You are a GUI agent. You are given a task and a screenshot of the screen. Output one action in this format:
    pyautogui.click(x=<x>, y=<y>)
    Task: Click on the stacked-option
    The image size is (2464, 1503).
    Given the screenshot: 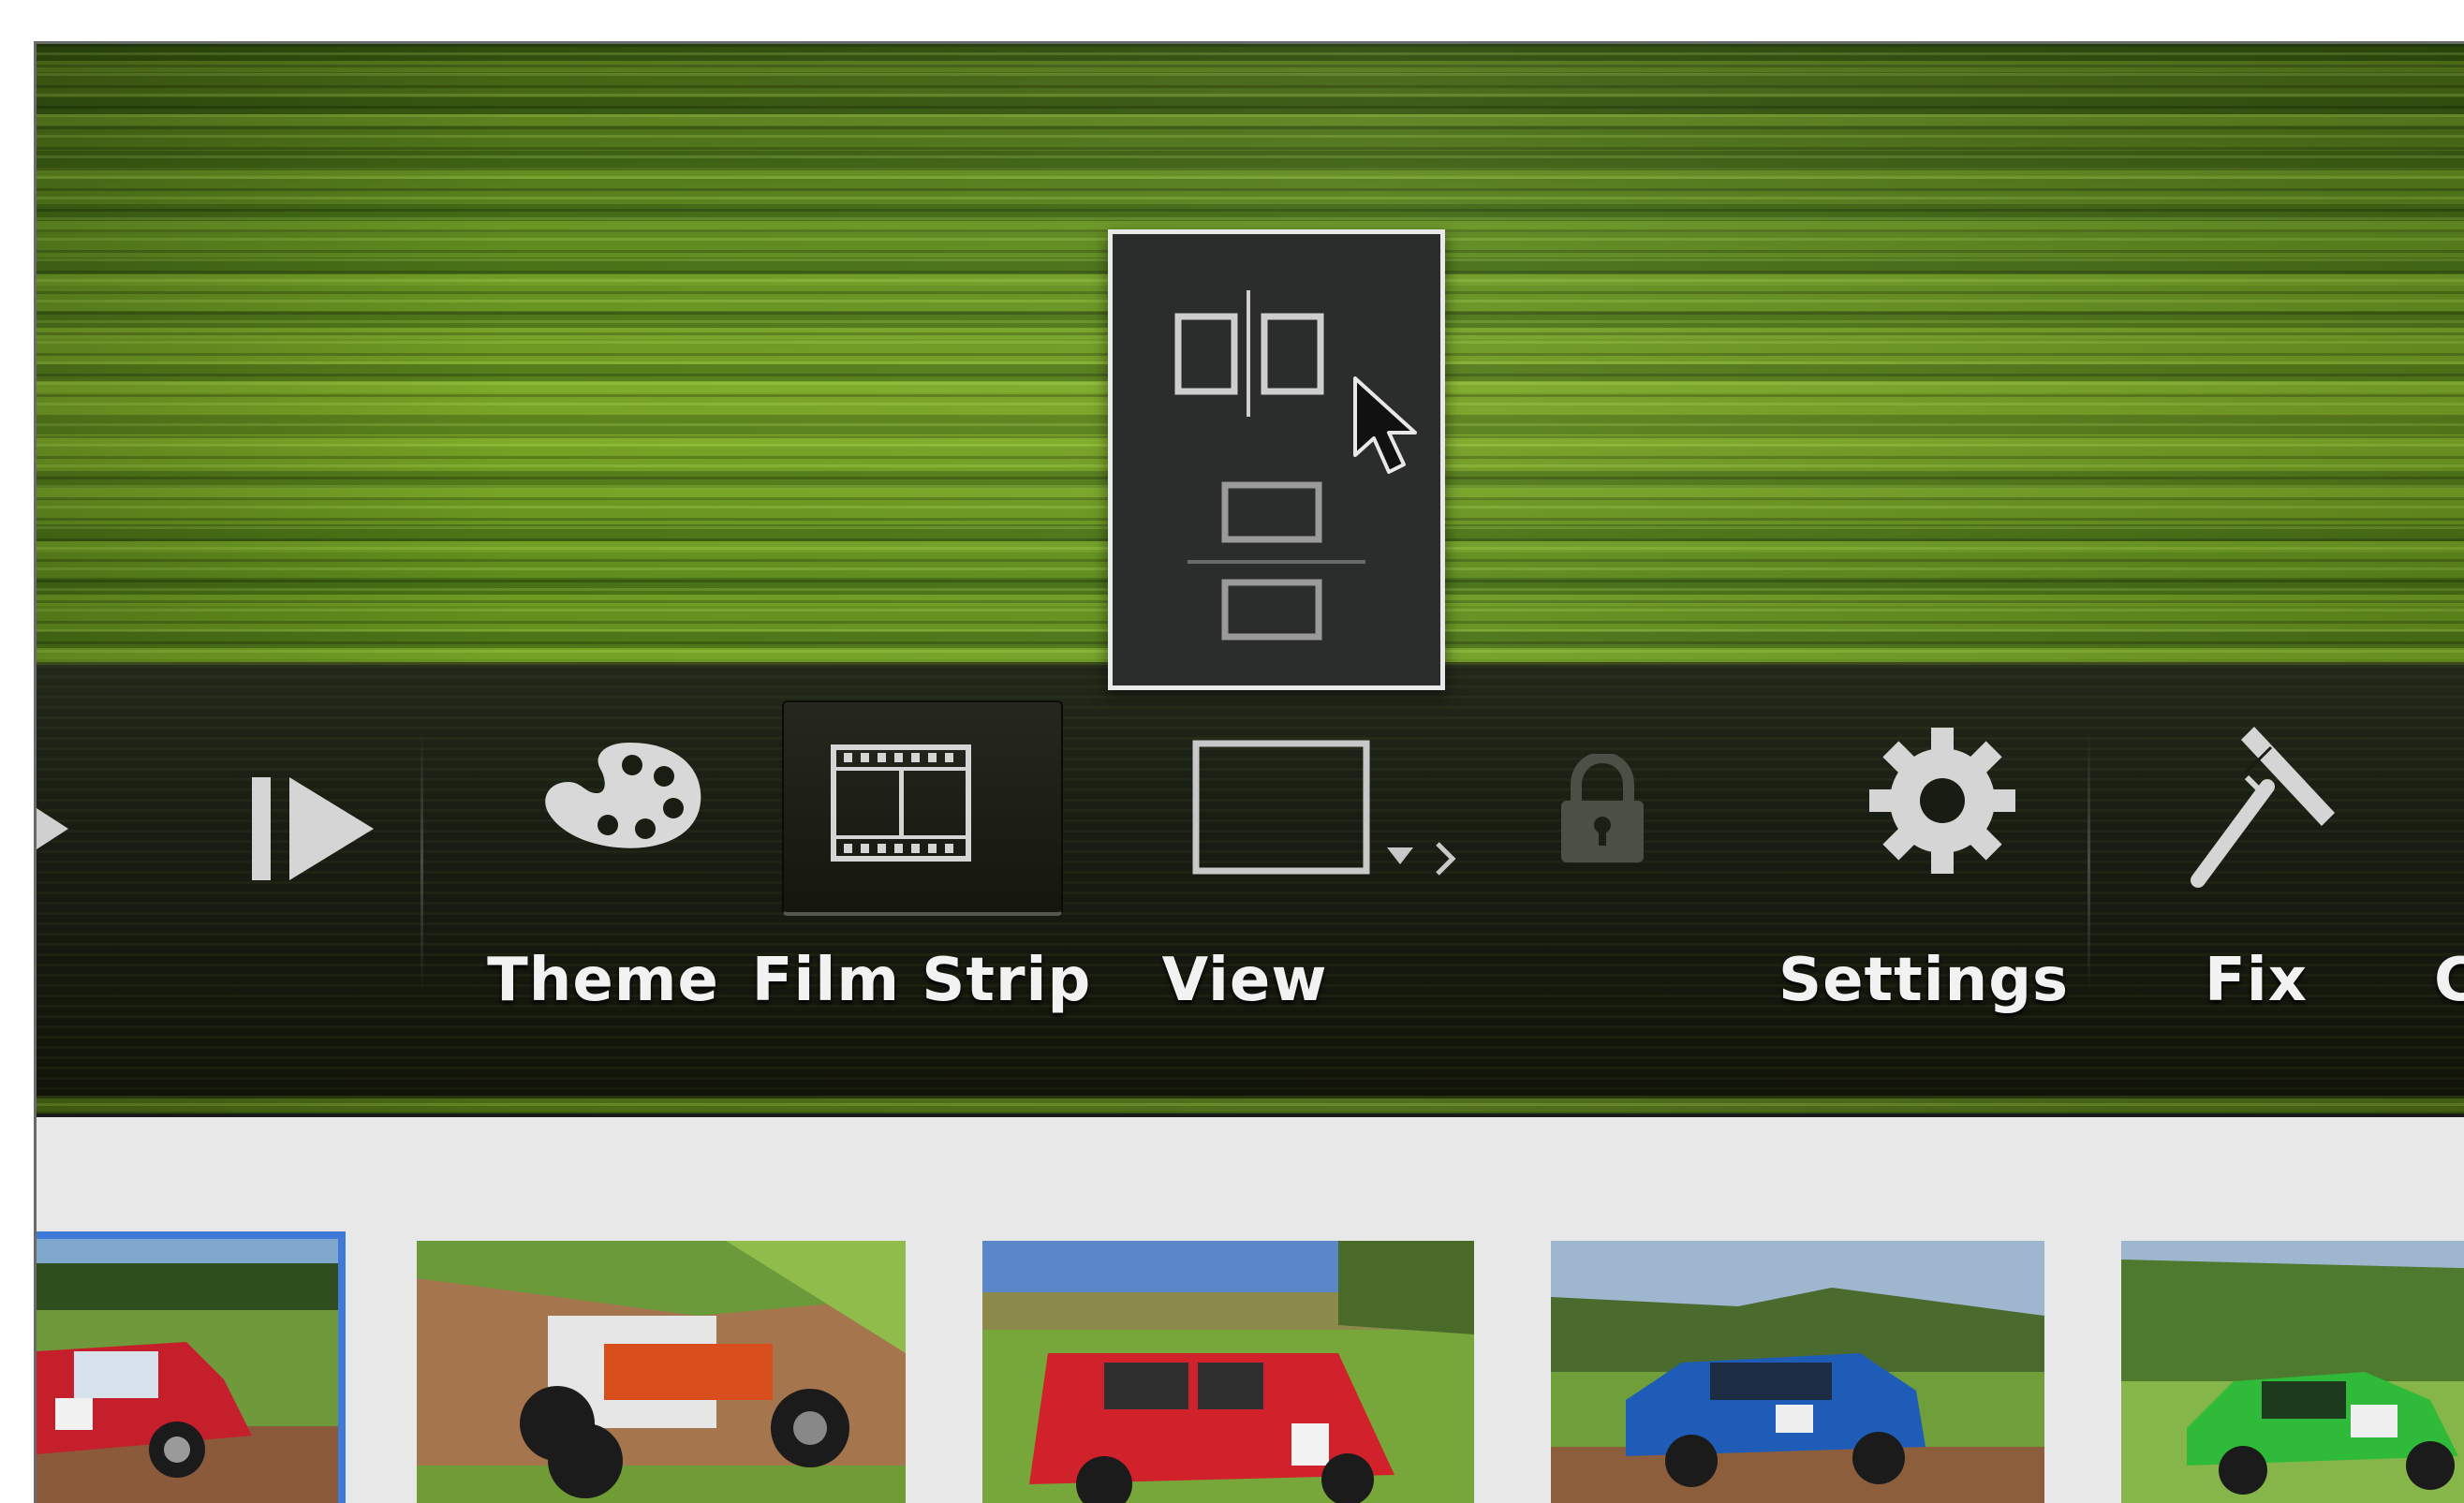 What is the action you would take?
    pyautogui.click(x=1281, y=573)
    